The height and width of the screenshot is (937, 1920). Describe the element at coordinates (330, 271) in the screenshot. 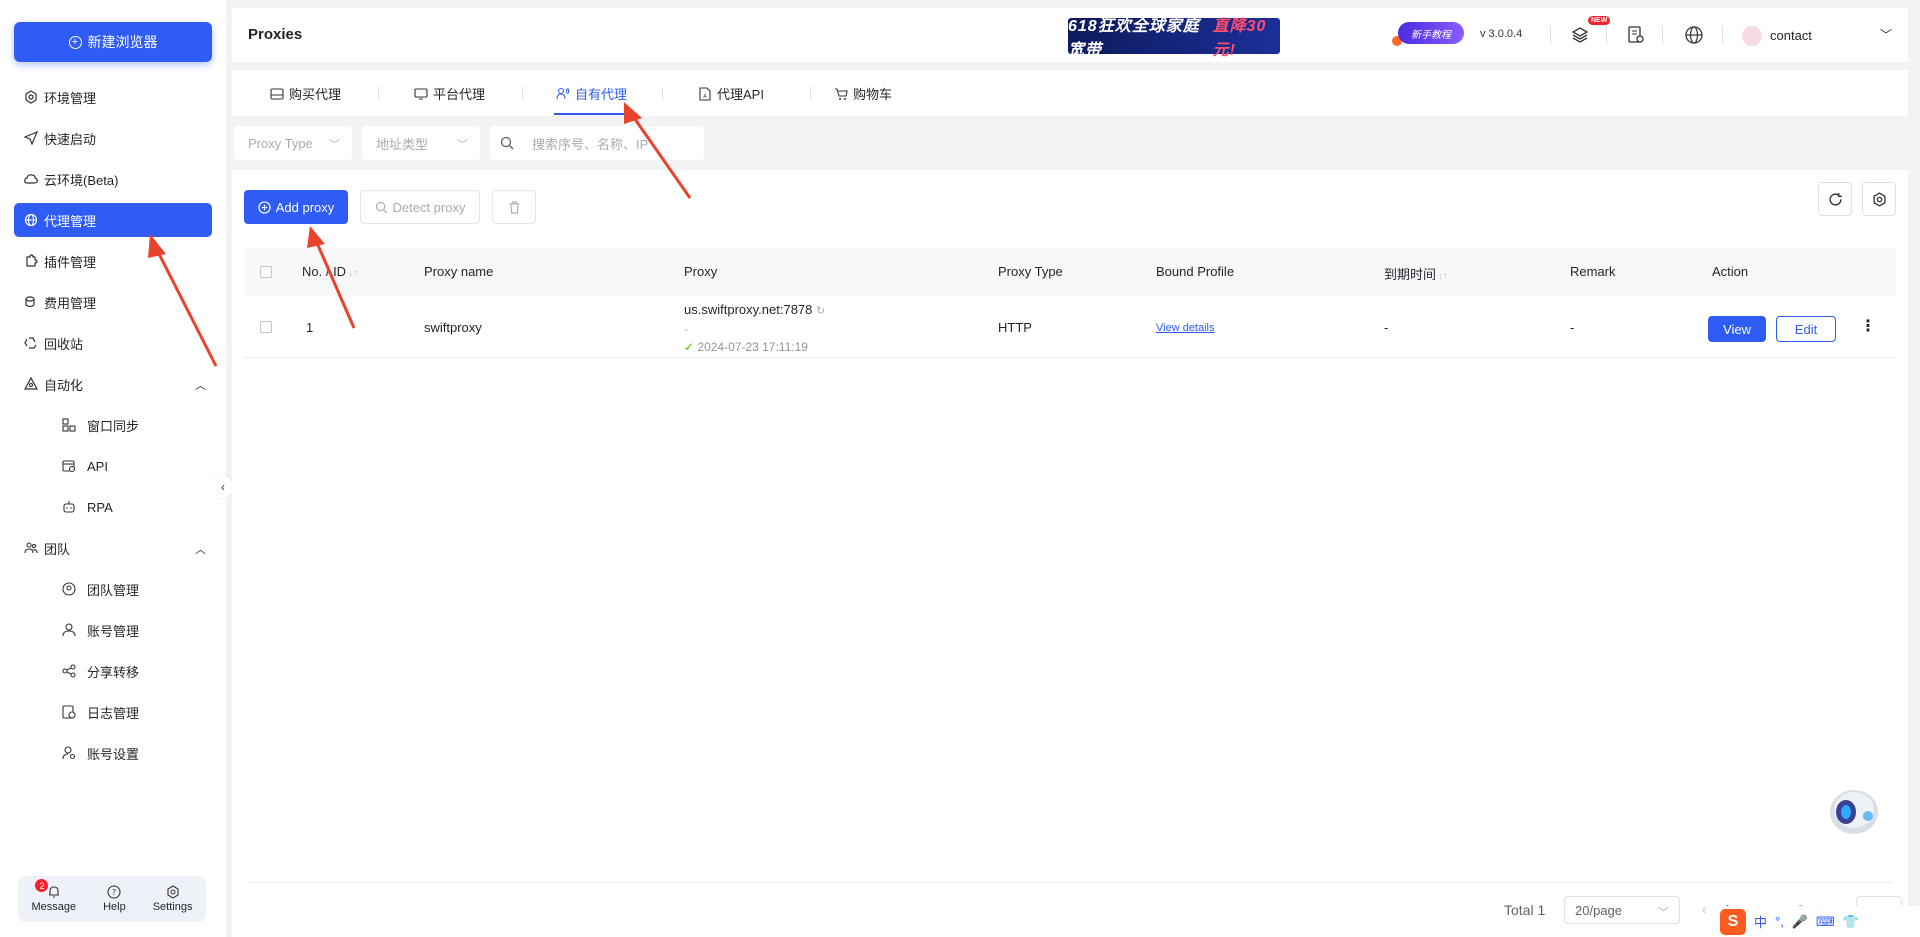

I see `column-header-no: No. / ID ↓↑` at that location.